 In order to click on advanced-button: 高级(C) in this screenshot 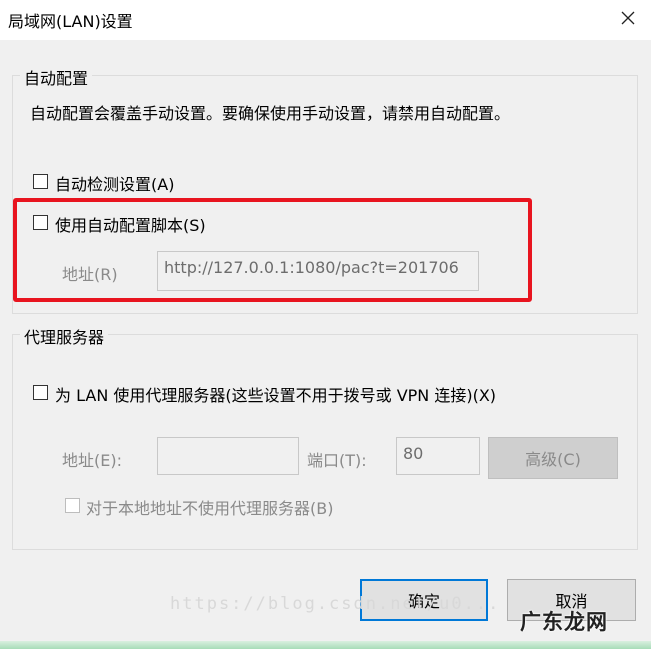, I will do `click(553, 458)`.